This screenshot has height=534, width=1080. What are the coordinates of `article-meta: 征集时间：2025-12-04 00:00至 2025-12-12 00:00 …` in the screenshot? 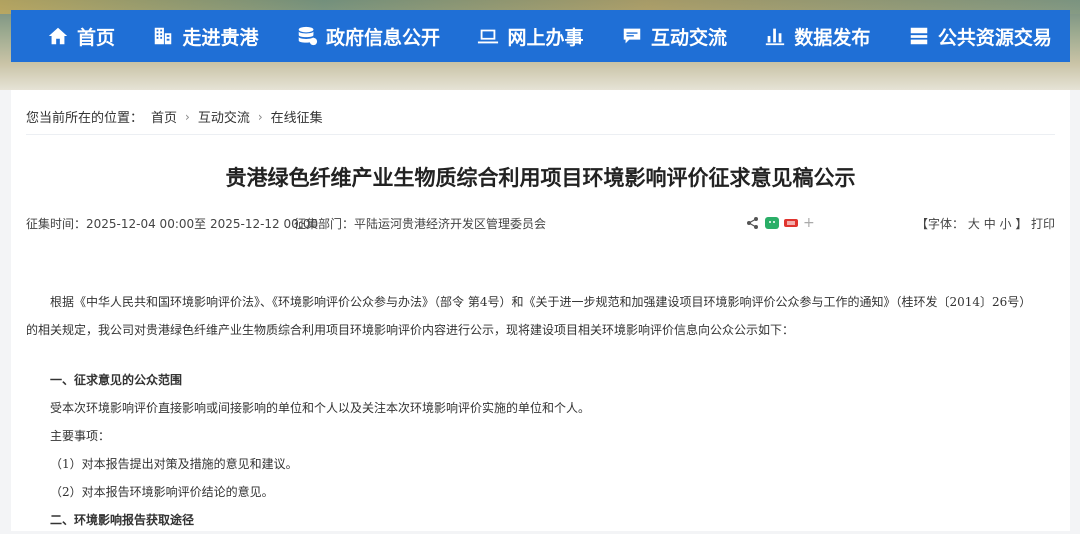 It's located at (540, 224).